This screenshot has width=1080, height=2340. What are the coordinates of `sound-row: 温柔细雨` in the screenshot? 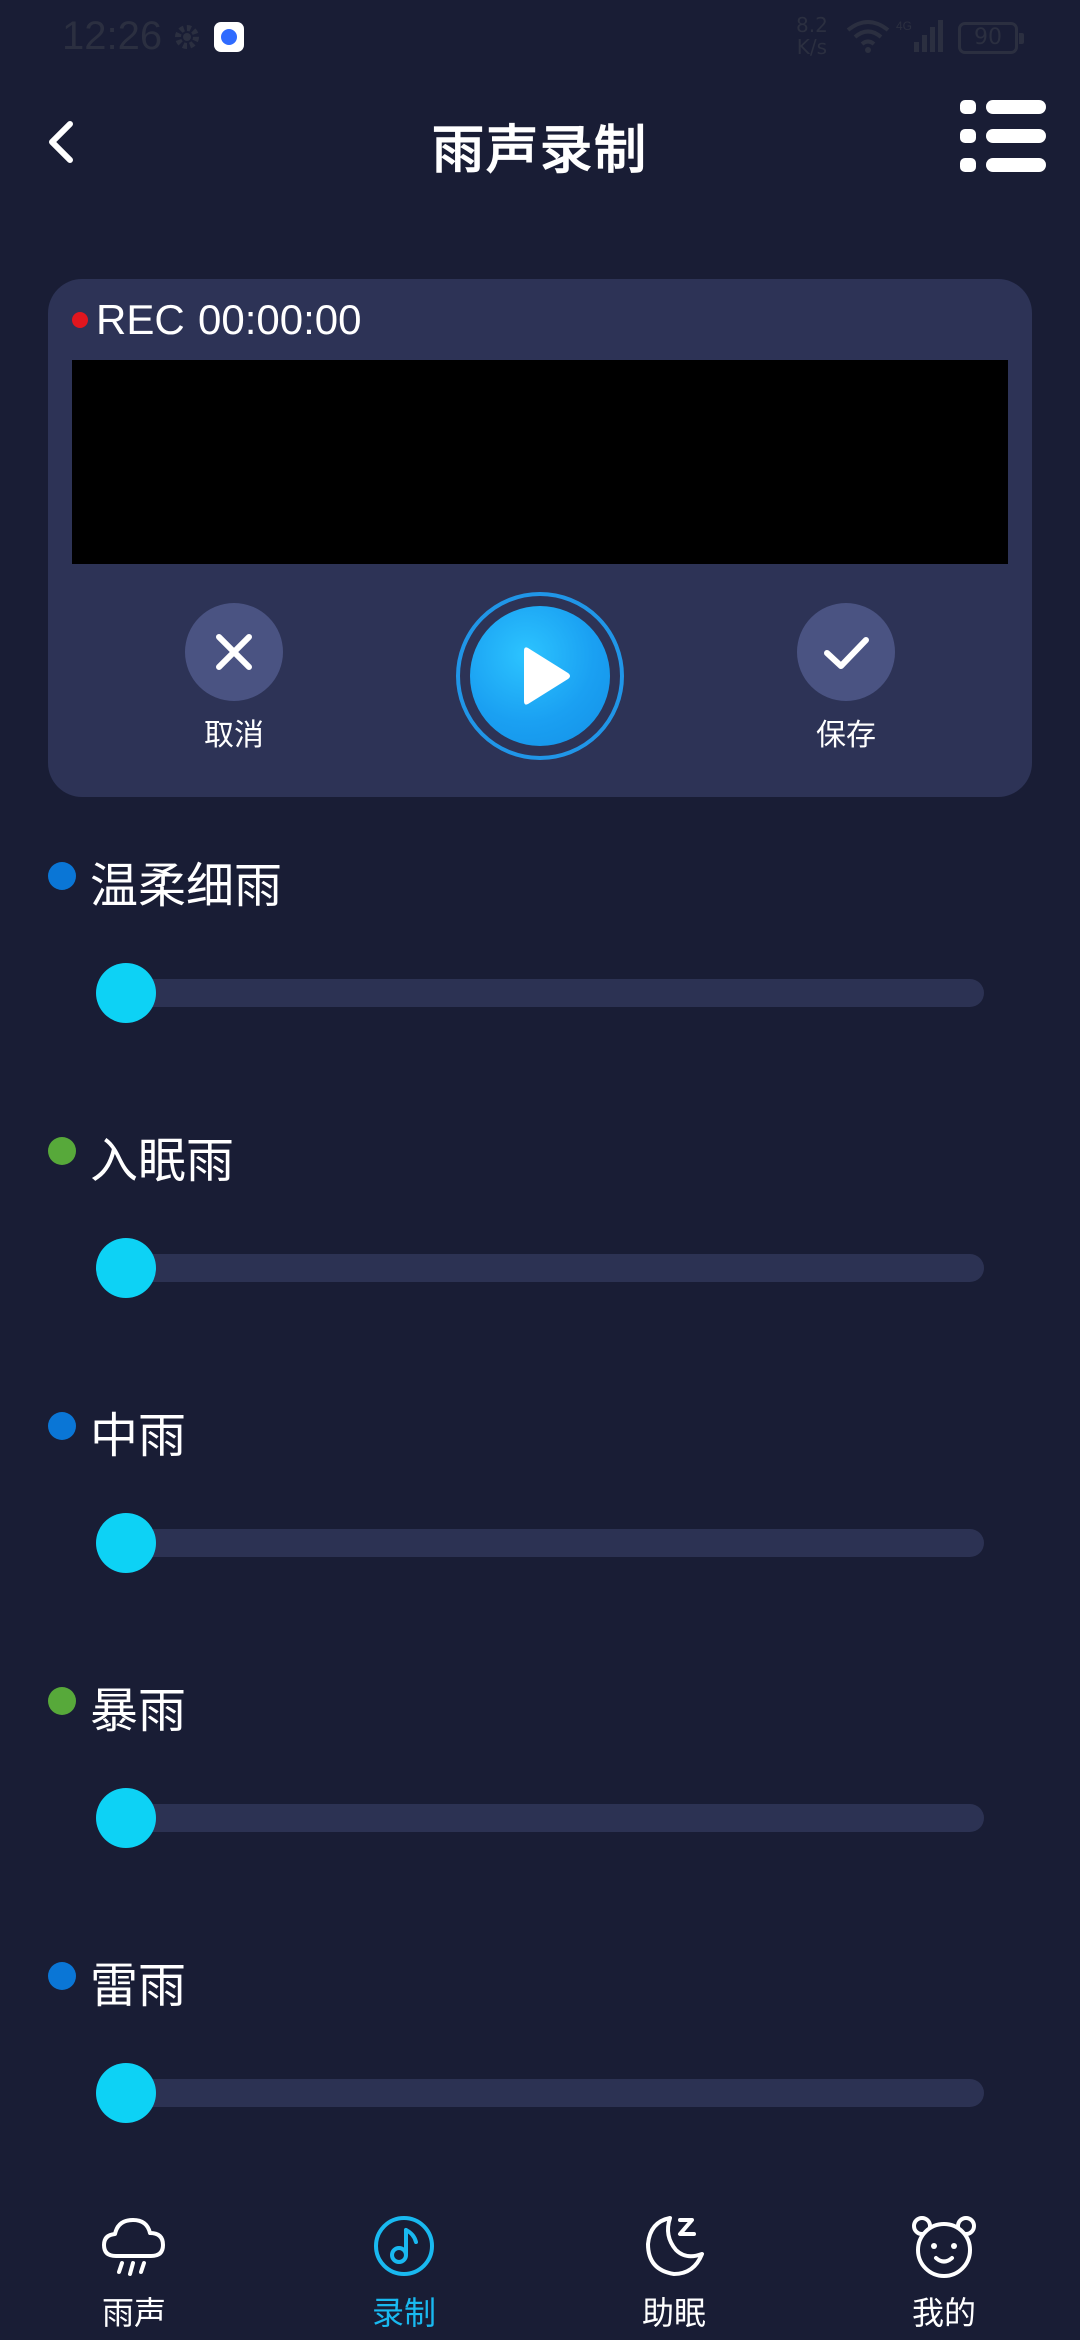 It's located at (540, 960).